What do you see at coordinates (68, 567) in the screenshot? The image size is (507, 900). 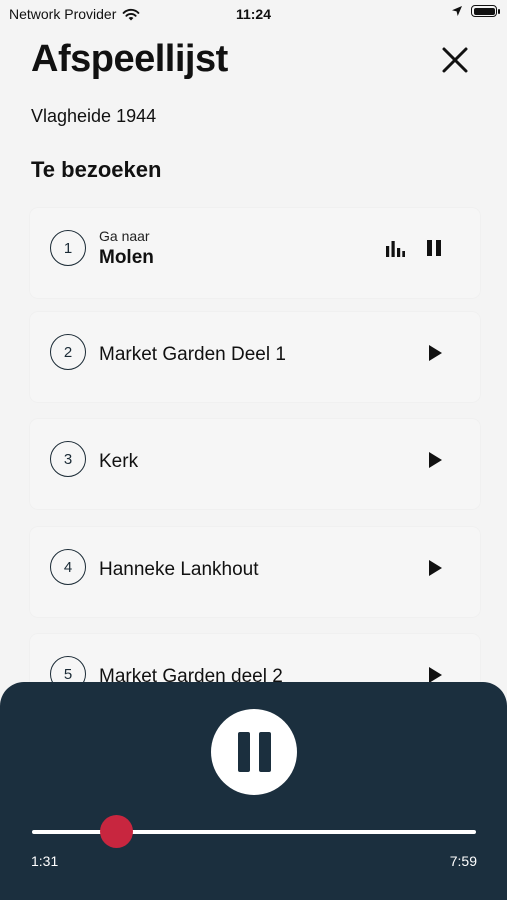 I see `item-number: 4` at bounding box center [68, 567].